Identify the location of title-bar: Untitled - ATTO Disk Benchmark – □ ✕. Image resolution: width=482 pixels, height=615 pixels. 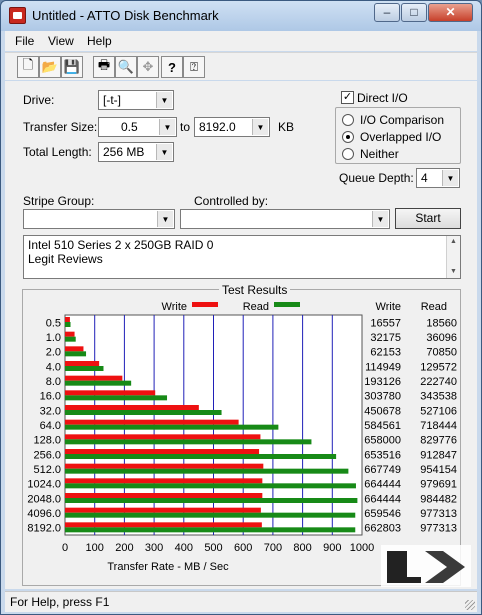
(241, 16).